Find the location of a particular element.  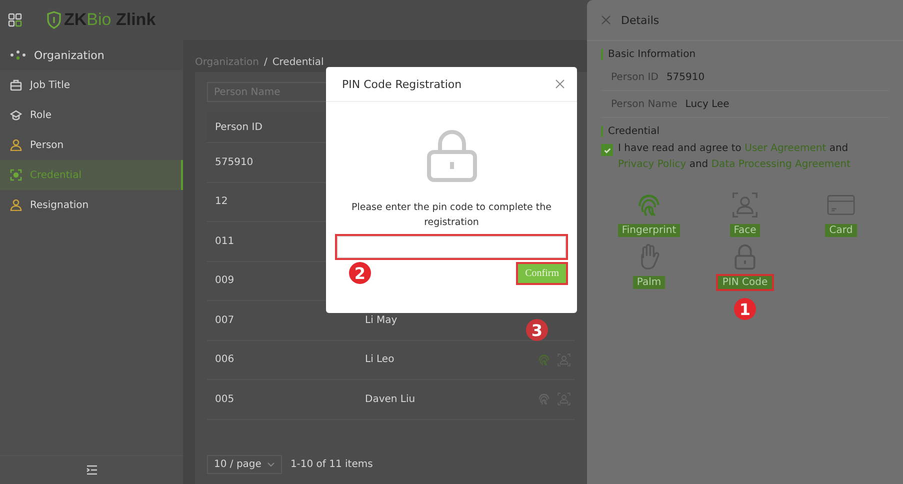

table-cell: Li May is located at coordinates (381, 320).